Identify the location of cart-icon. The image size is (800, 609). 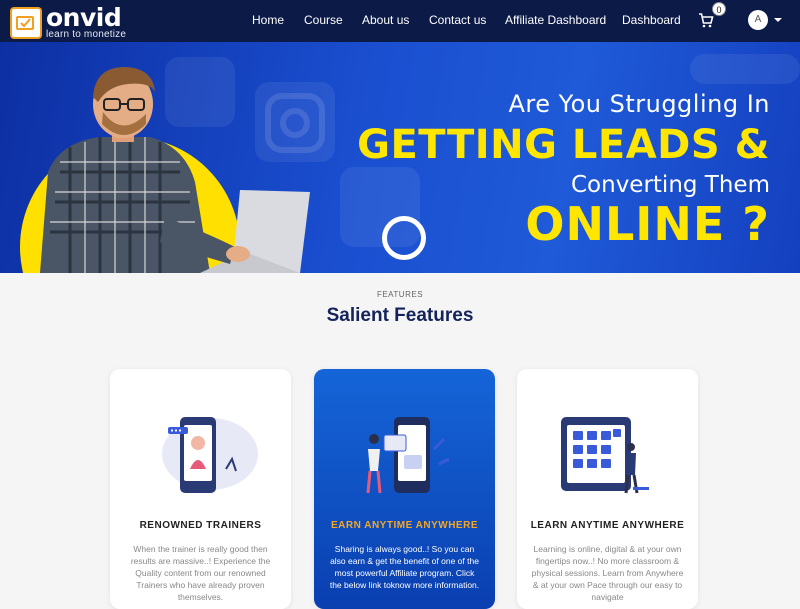
(706, 22).